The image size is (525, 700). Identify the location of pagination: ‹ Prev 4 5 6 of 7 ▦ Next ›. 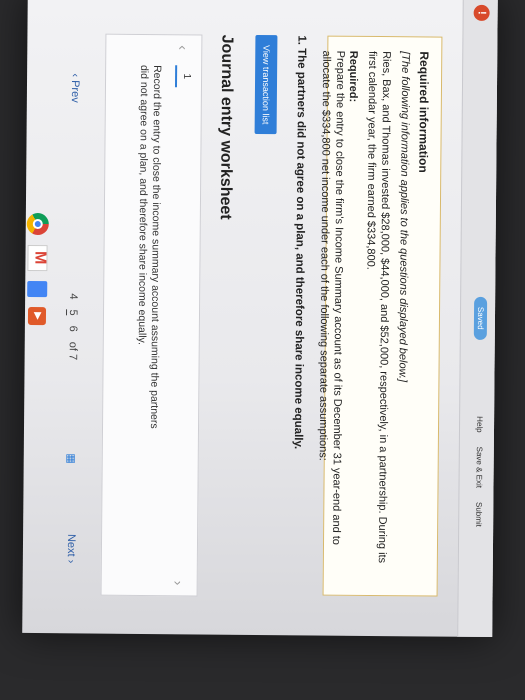
(70, 313).